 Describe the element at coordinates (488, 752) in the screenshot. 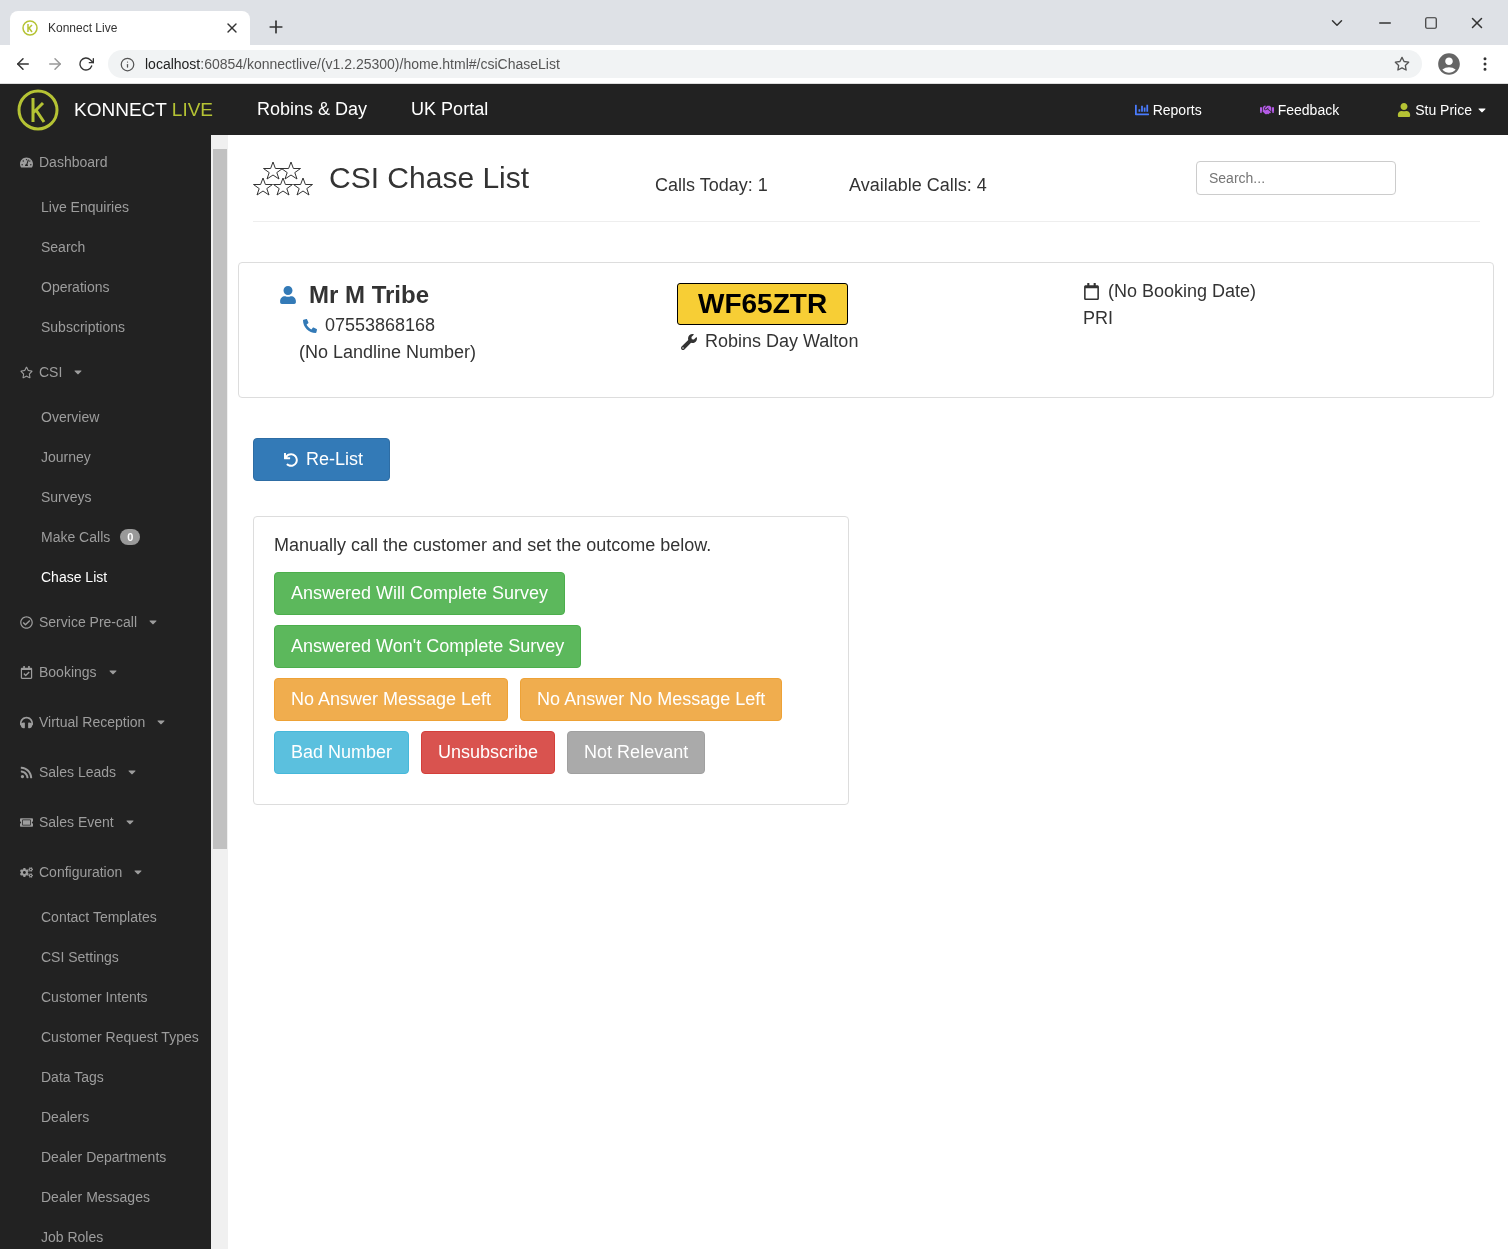

I see `outcome-button: Unsubscribe` at that location.